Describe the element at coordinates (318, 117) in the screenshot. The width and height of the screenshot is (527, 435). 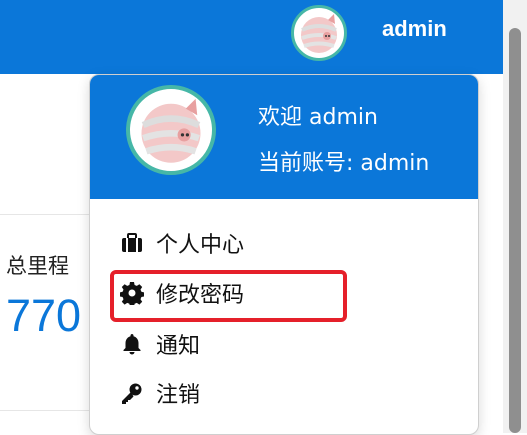
I see `welcome-text: 欢迎 admin` at that location.